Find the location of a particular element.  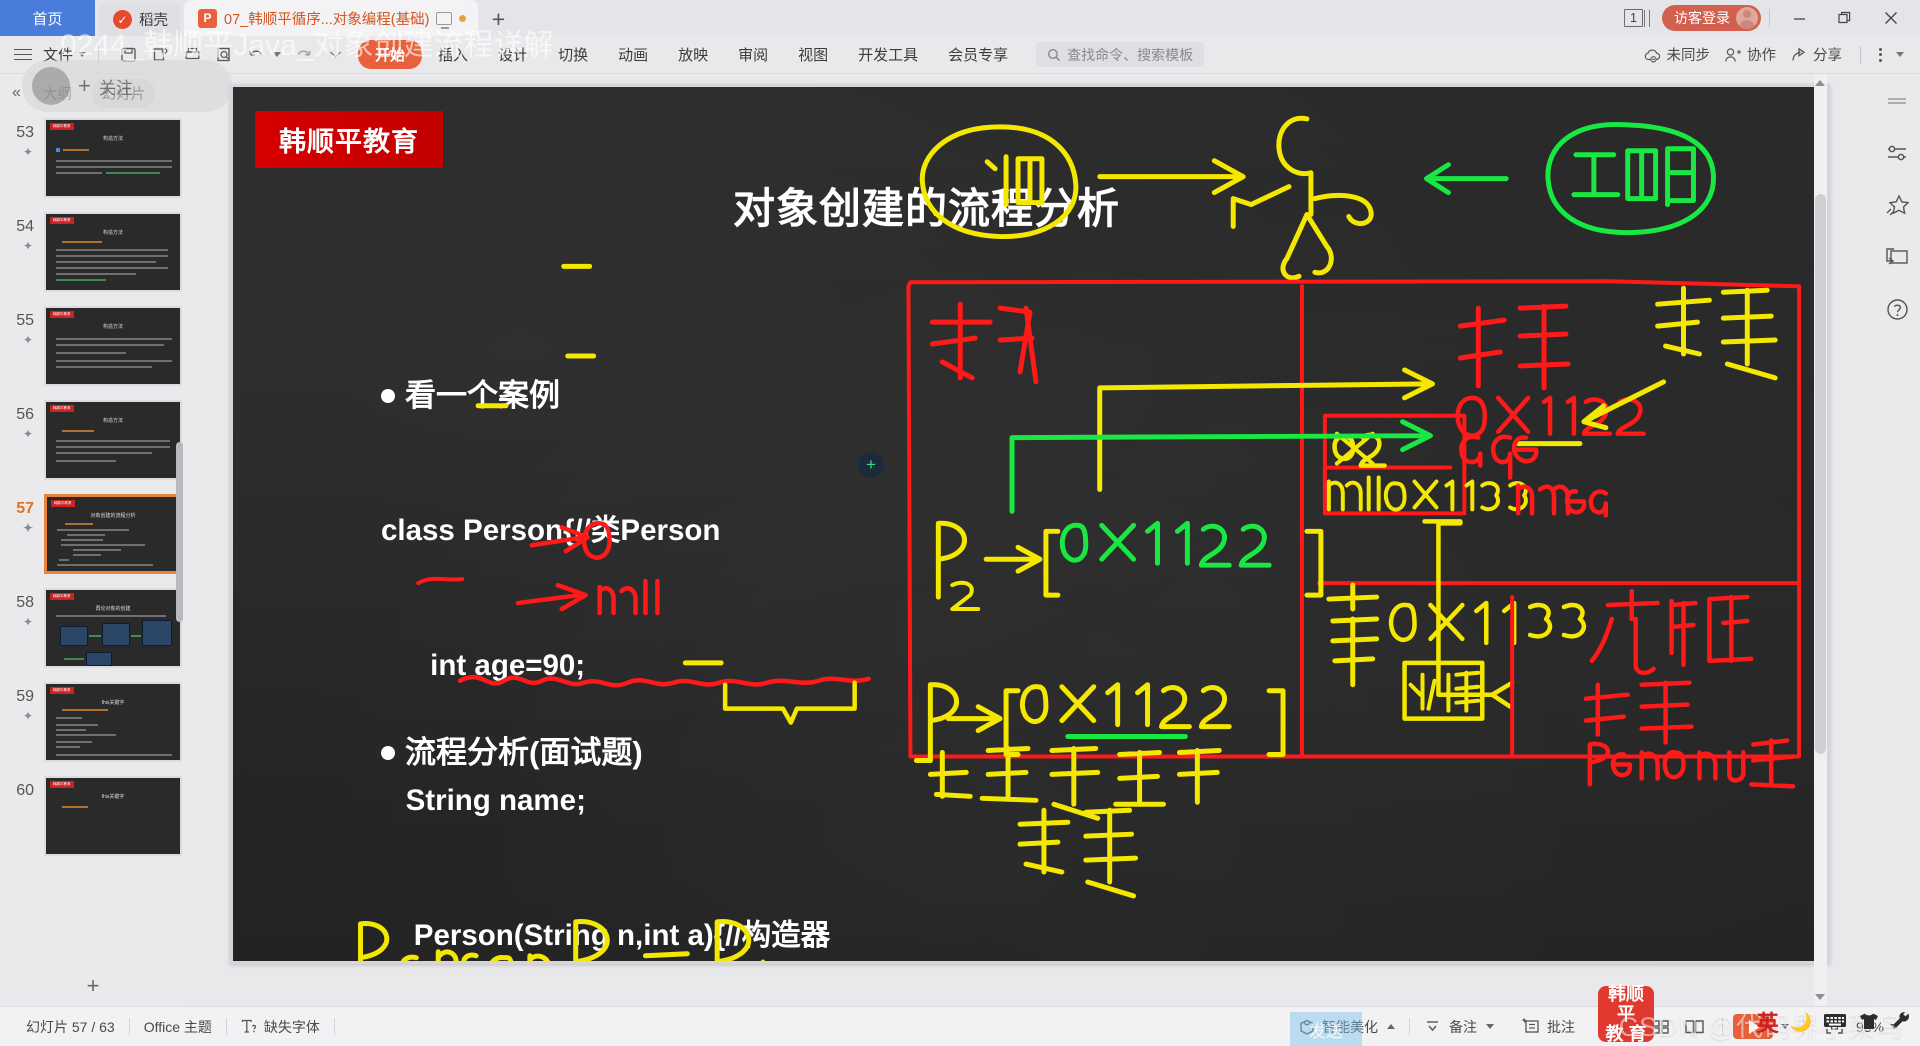

guest-login-button: 访客登录 is located at coordinates (1711, 18).